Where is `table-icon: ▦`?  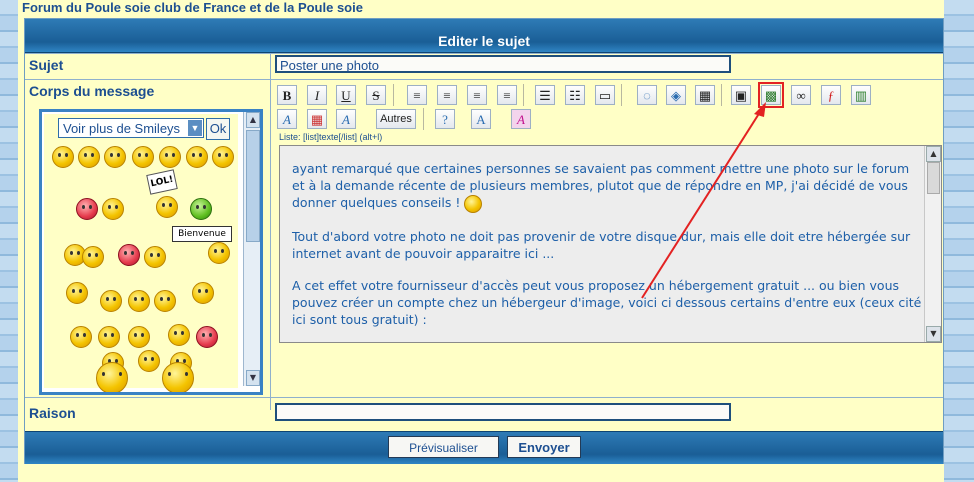
table-icon: ▦ is located at coordinates (705, 95).